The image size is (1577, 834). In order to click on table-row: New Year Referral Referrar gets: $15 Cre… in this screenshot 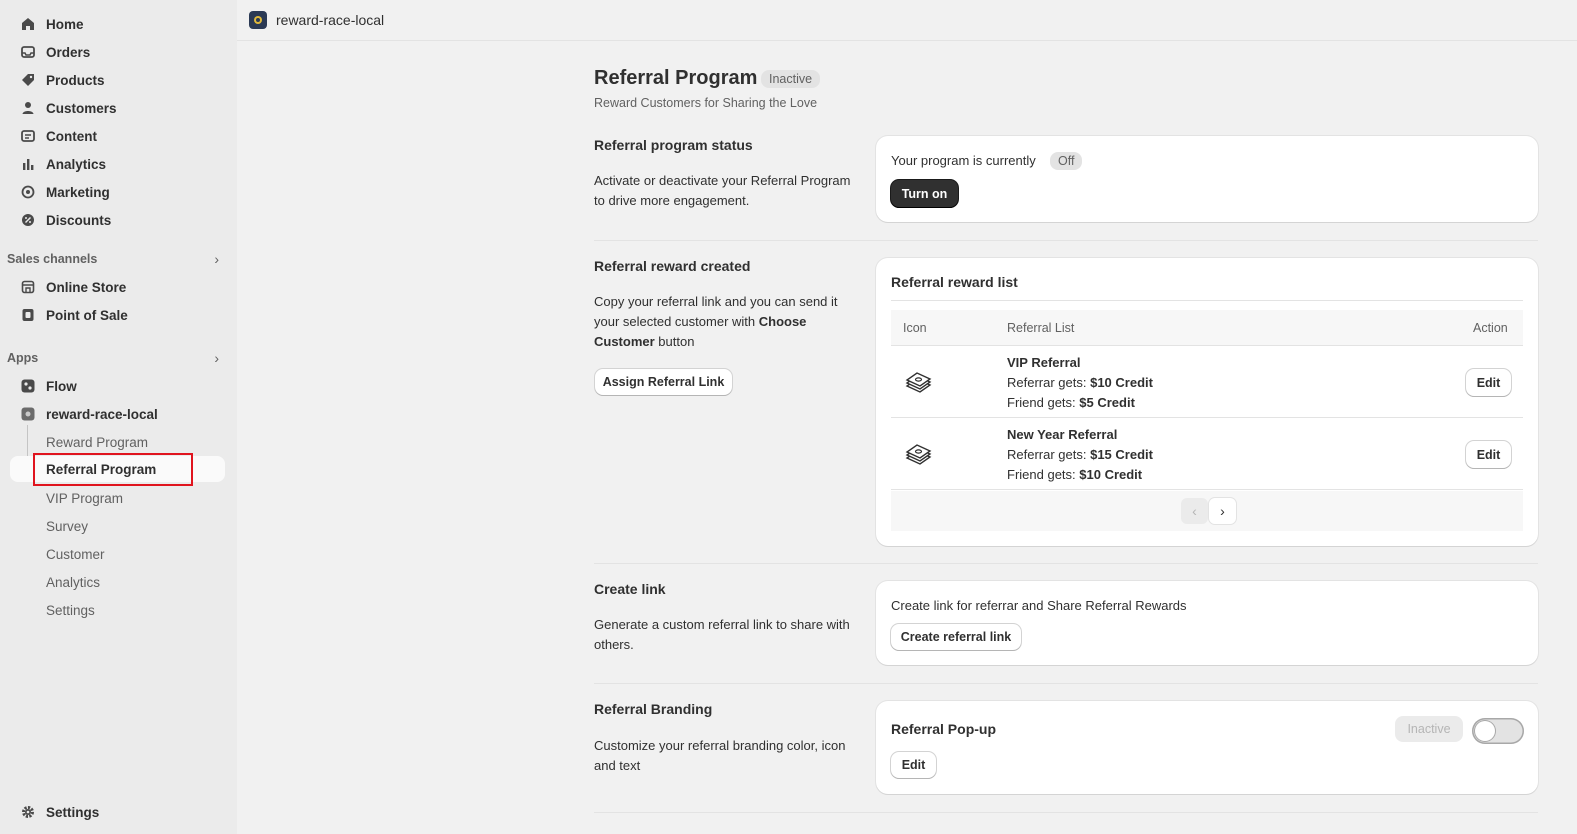, I will do `click(1207, 454)`.